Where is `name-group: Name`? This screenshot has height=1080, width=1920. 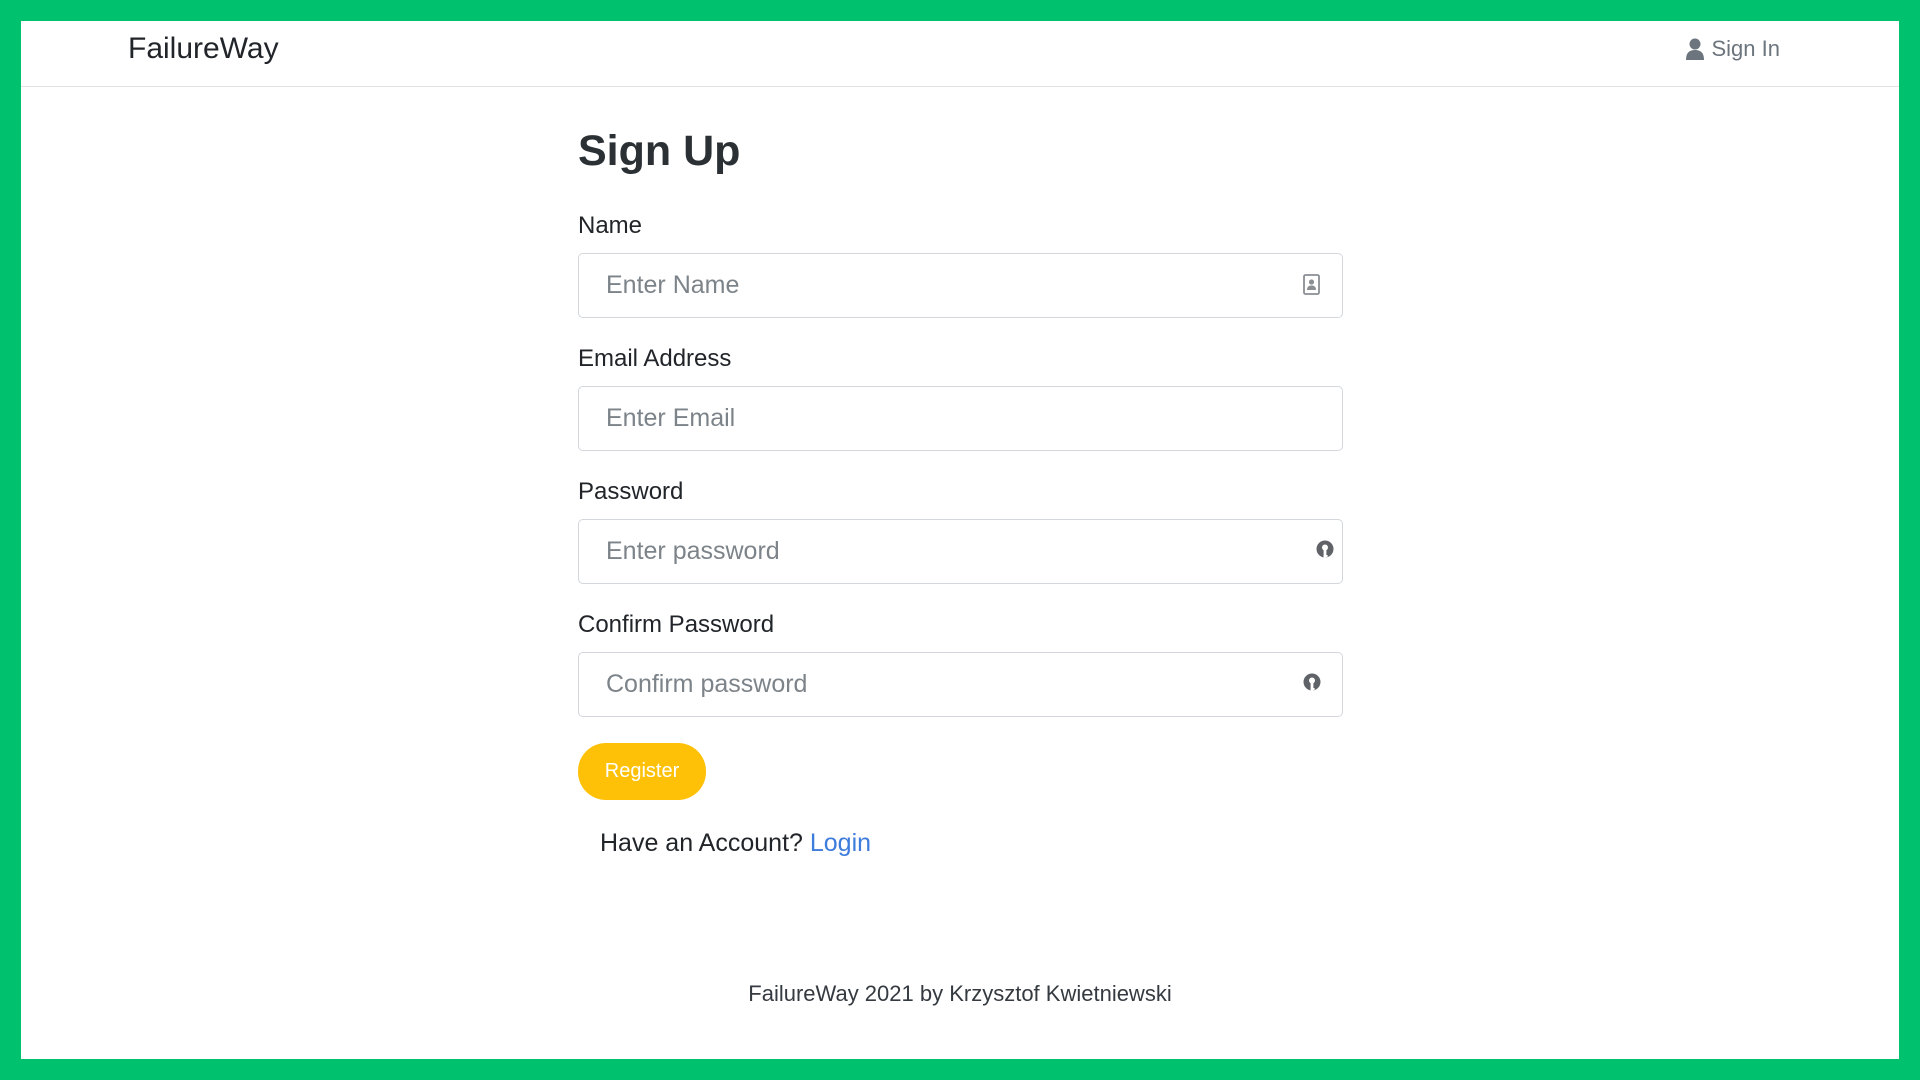
name-group: Name is located at coordinates (960, 264).